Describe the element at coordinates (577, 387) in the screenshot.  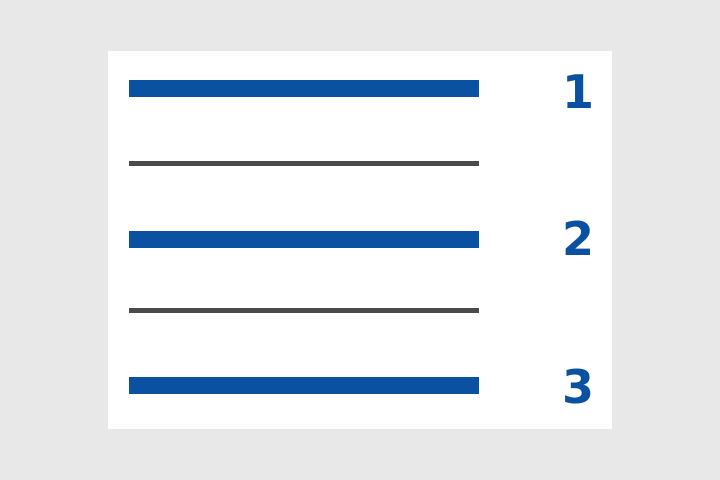
I see `number-label-3: 3` at that location.